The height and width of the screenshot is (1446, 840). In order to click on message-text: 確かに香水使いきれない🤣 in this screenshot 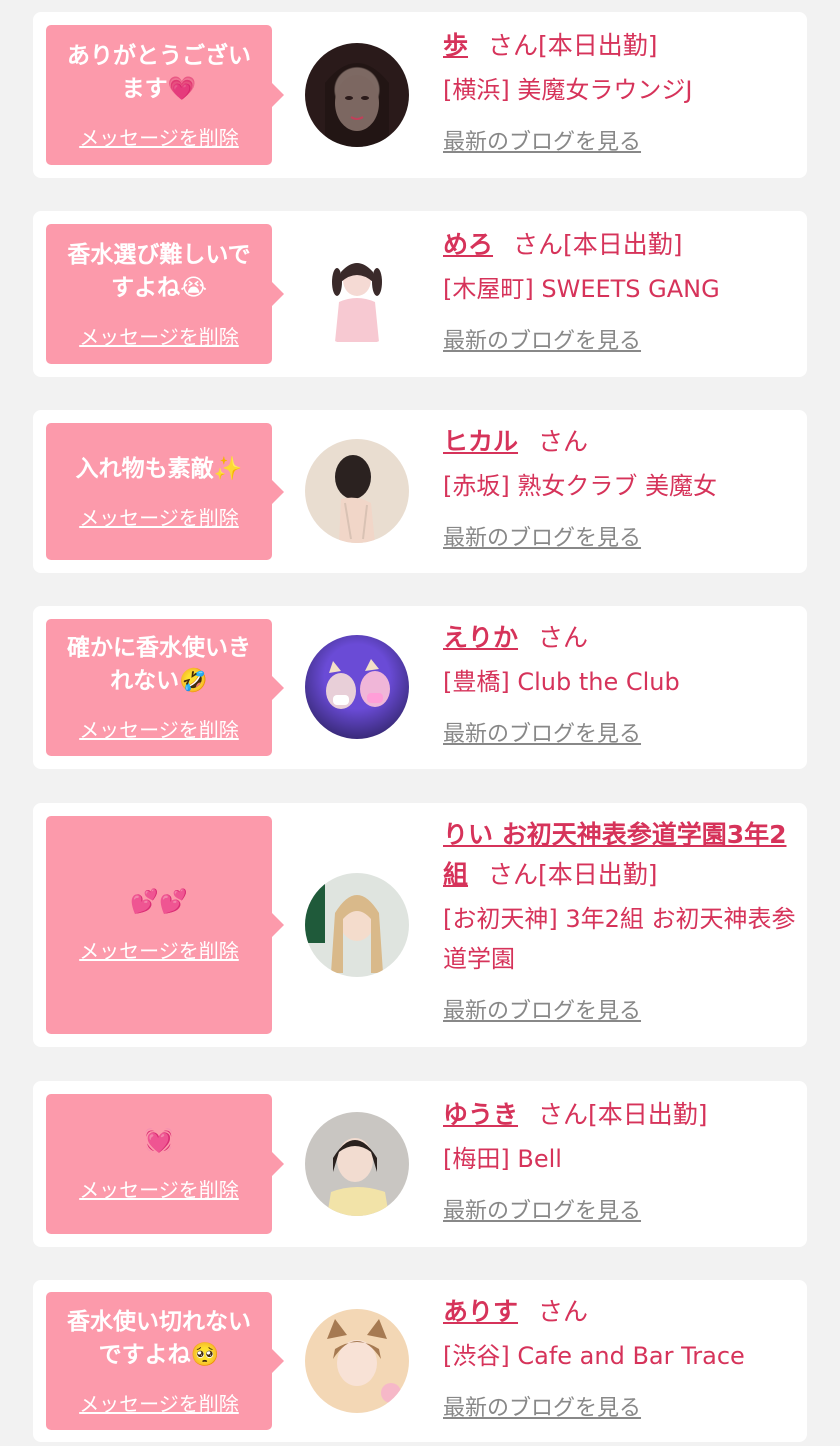, I will do `click(159, 664)`.